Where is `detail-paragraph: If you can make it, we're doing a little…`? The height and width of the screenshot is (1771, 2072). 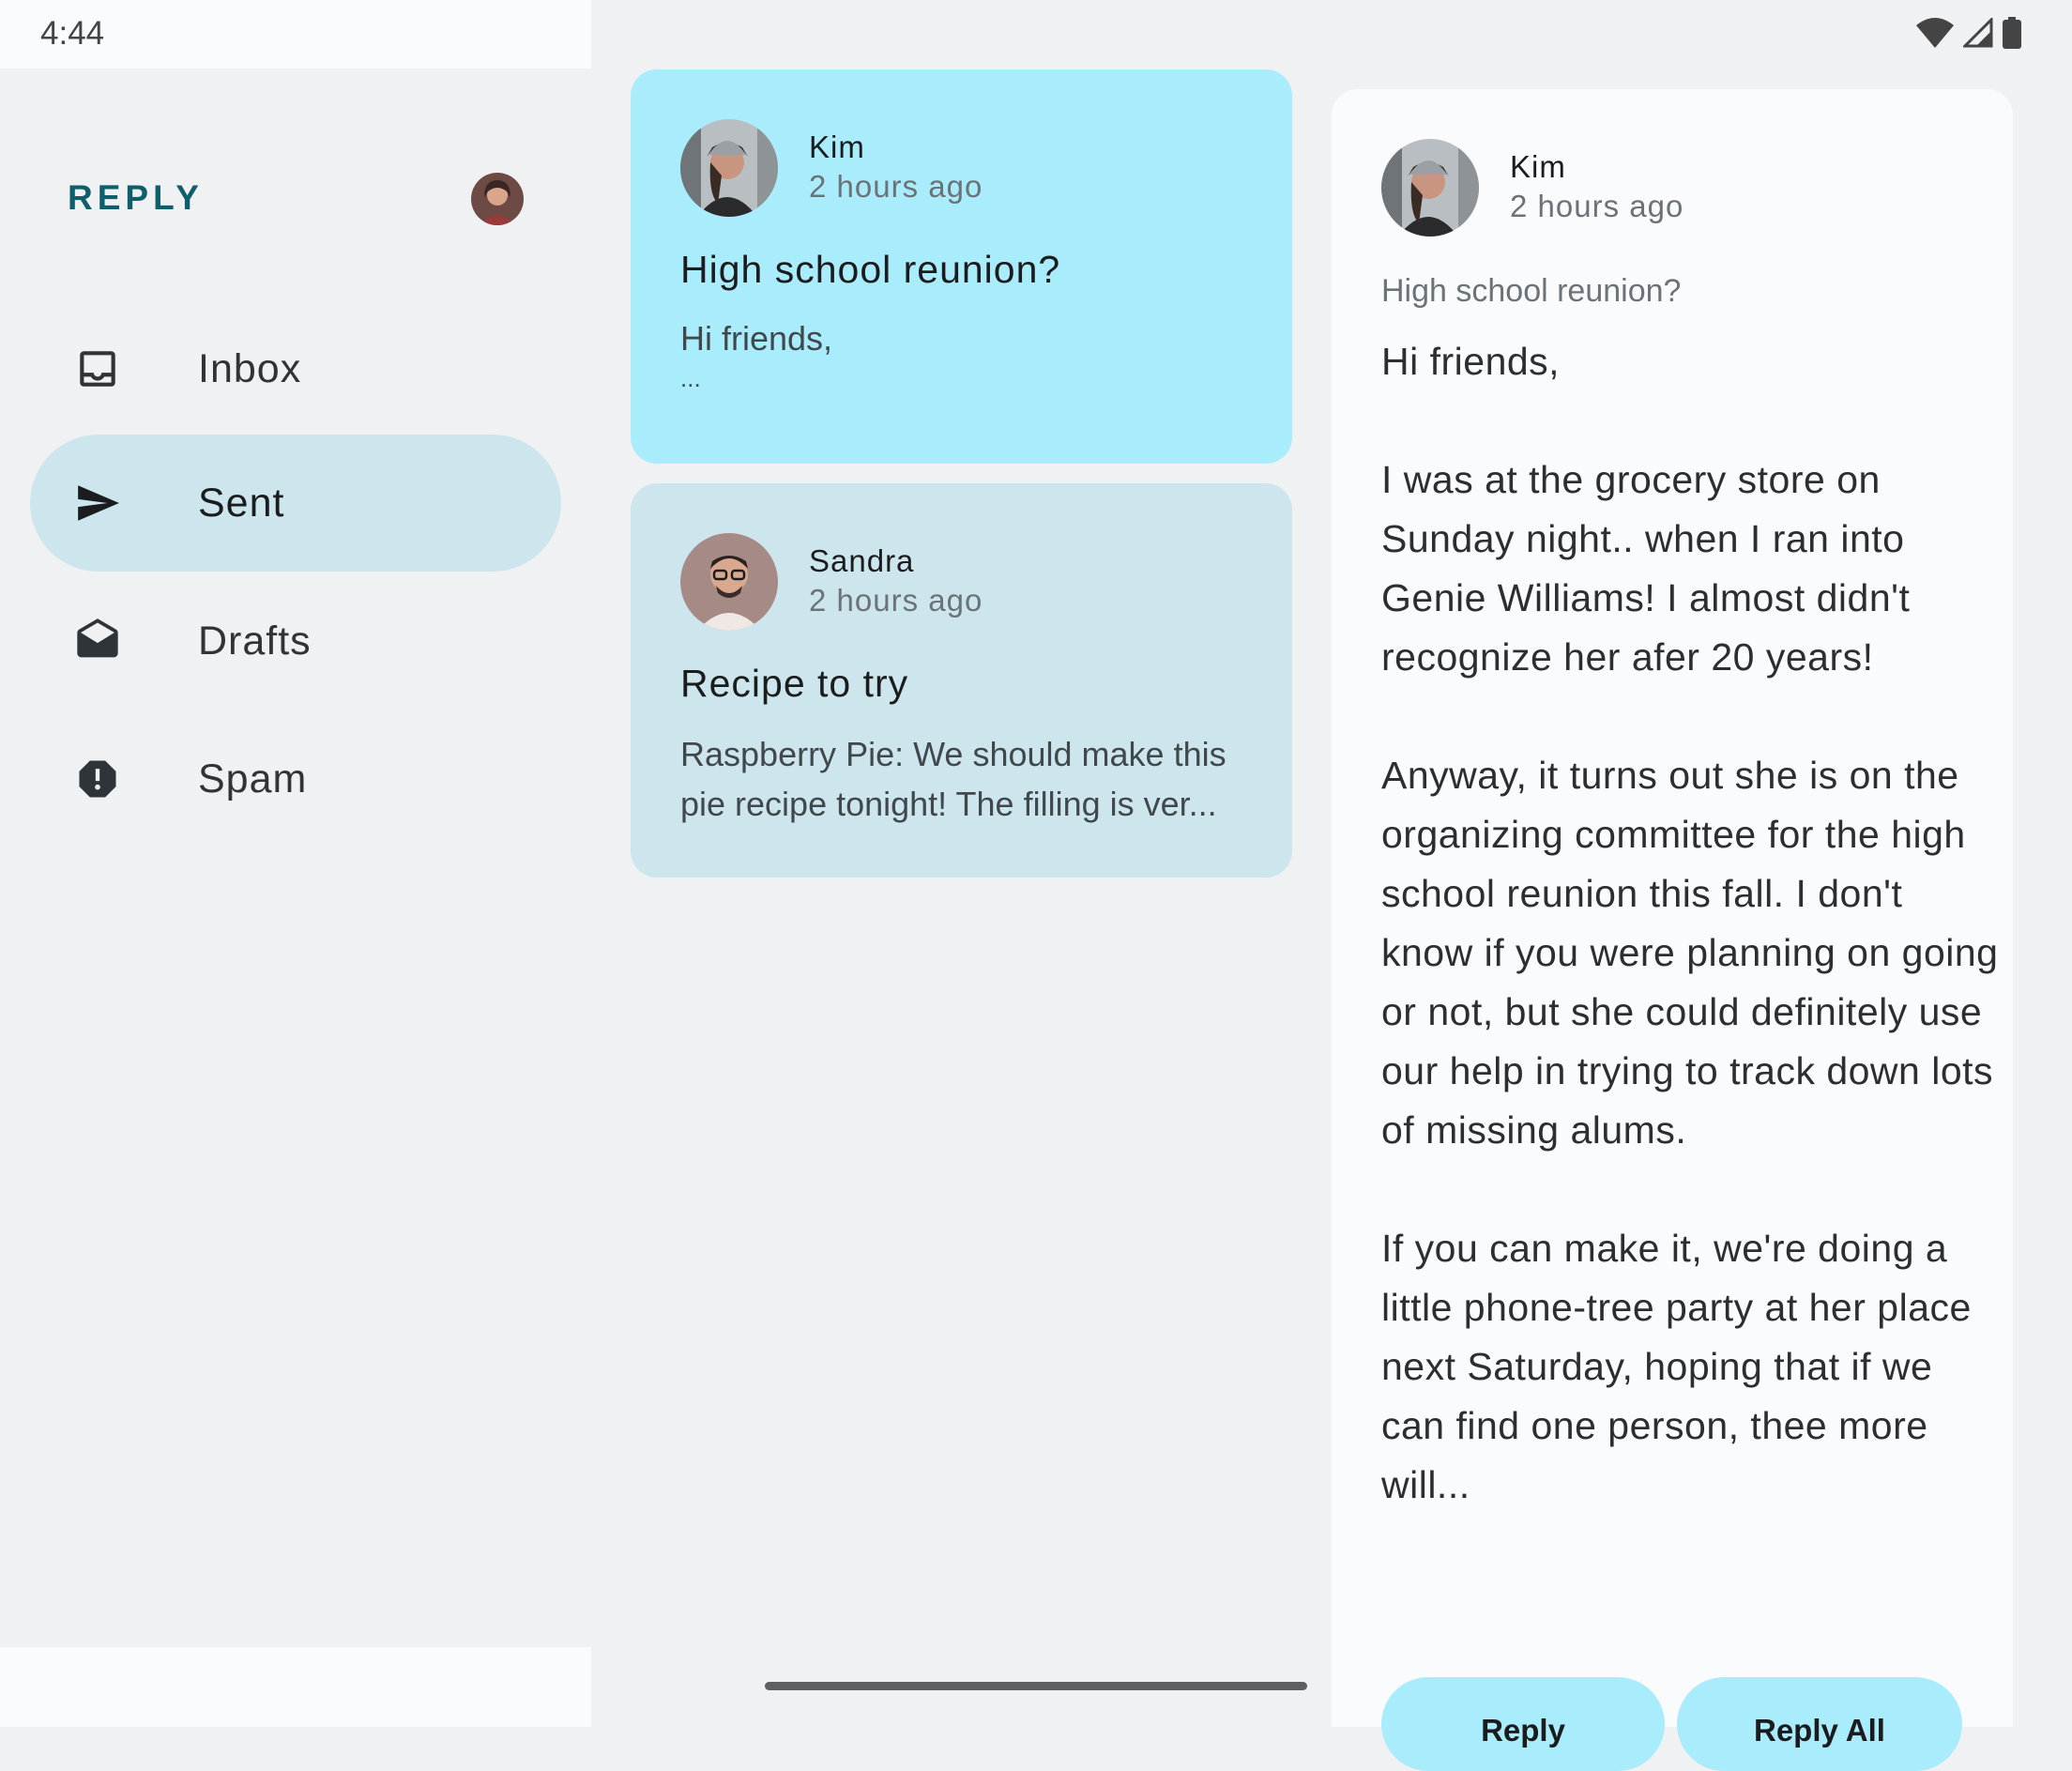 detail-paragraph: If you can make it, we're doing a little… is located at coordinates (1676, 1366).